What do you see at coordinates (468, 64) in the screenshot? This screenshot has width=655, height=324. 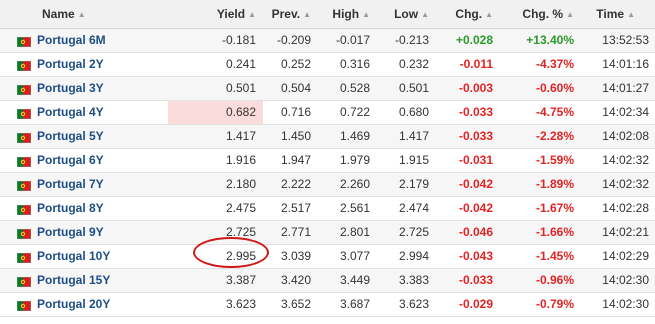 I see `chg-cell: -0.011` at bounding box center [468, 64].